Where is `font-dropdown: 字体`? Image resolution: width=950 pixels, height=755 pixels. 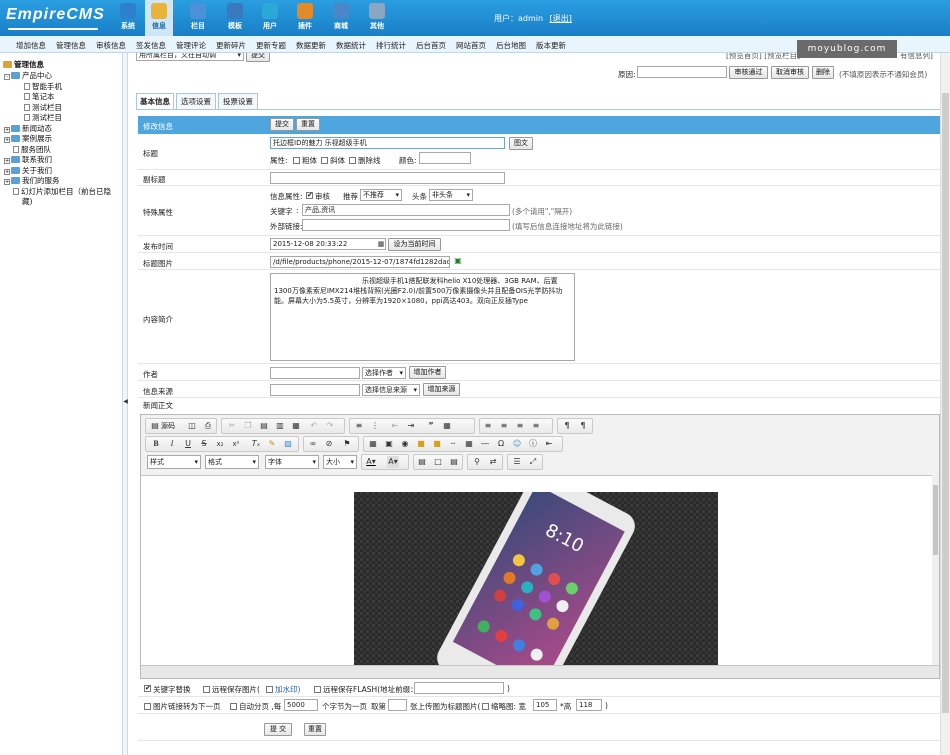 font-dropdown: 字体 is located at coordinates (292, 462).